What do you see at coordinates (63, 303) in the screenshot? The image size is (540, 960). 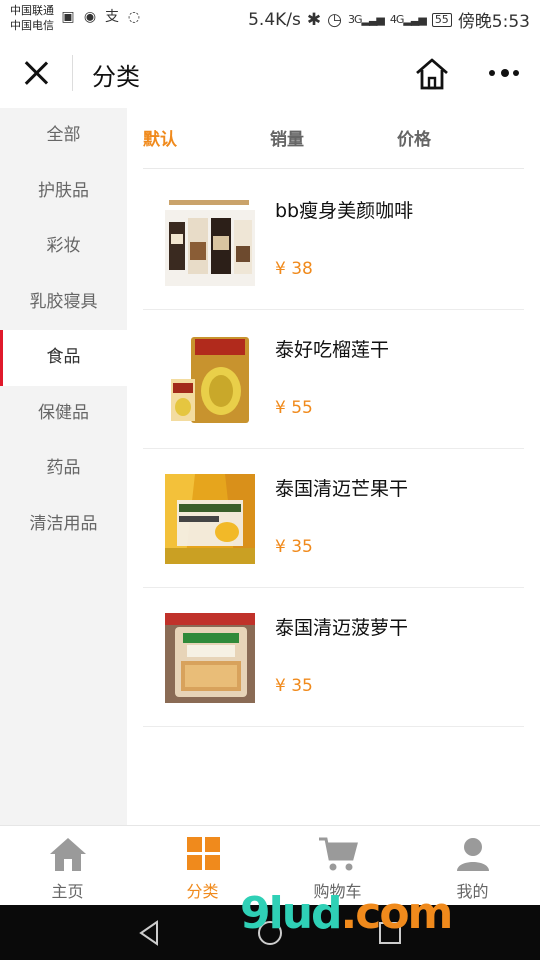 I see `sidebar-item-latex-bedding: 乳胶寝具` at bounding box center [63, 303].